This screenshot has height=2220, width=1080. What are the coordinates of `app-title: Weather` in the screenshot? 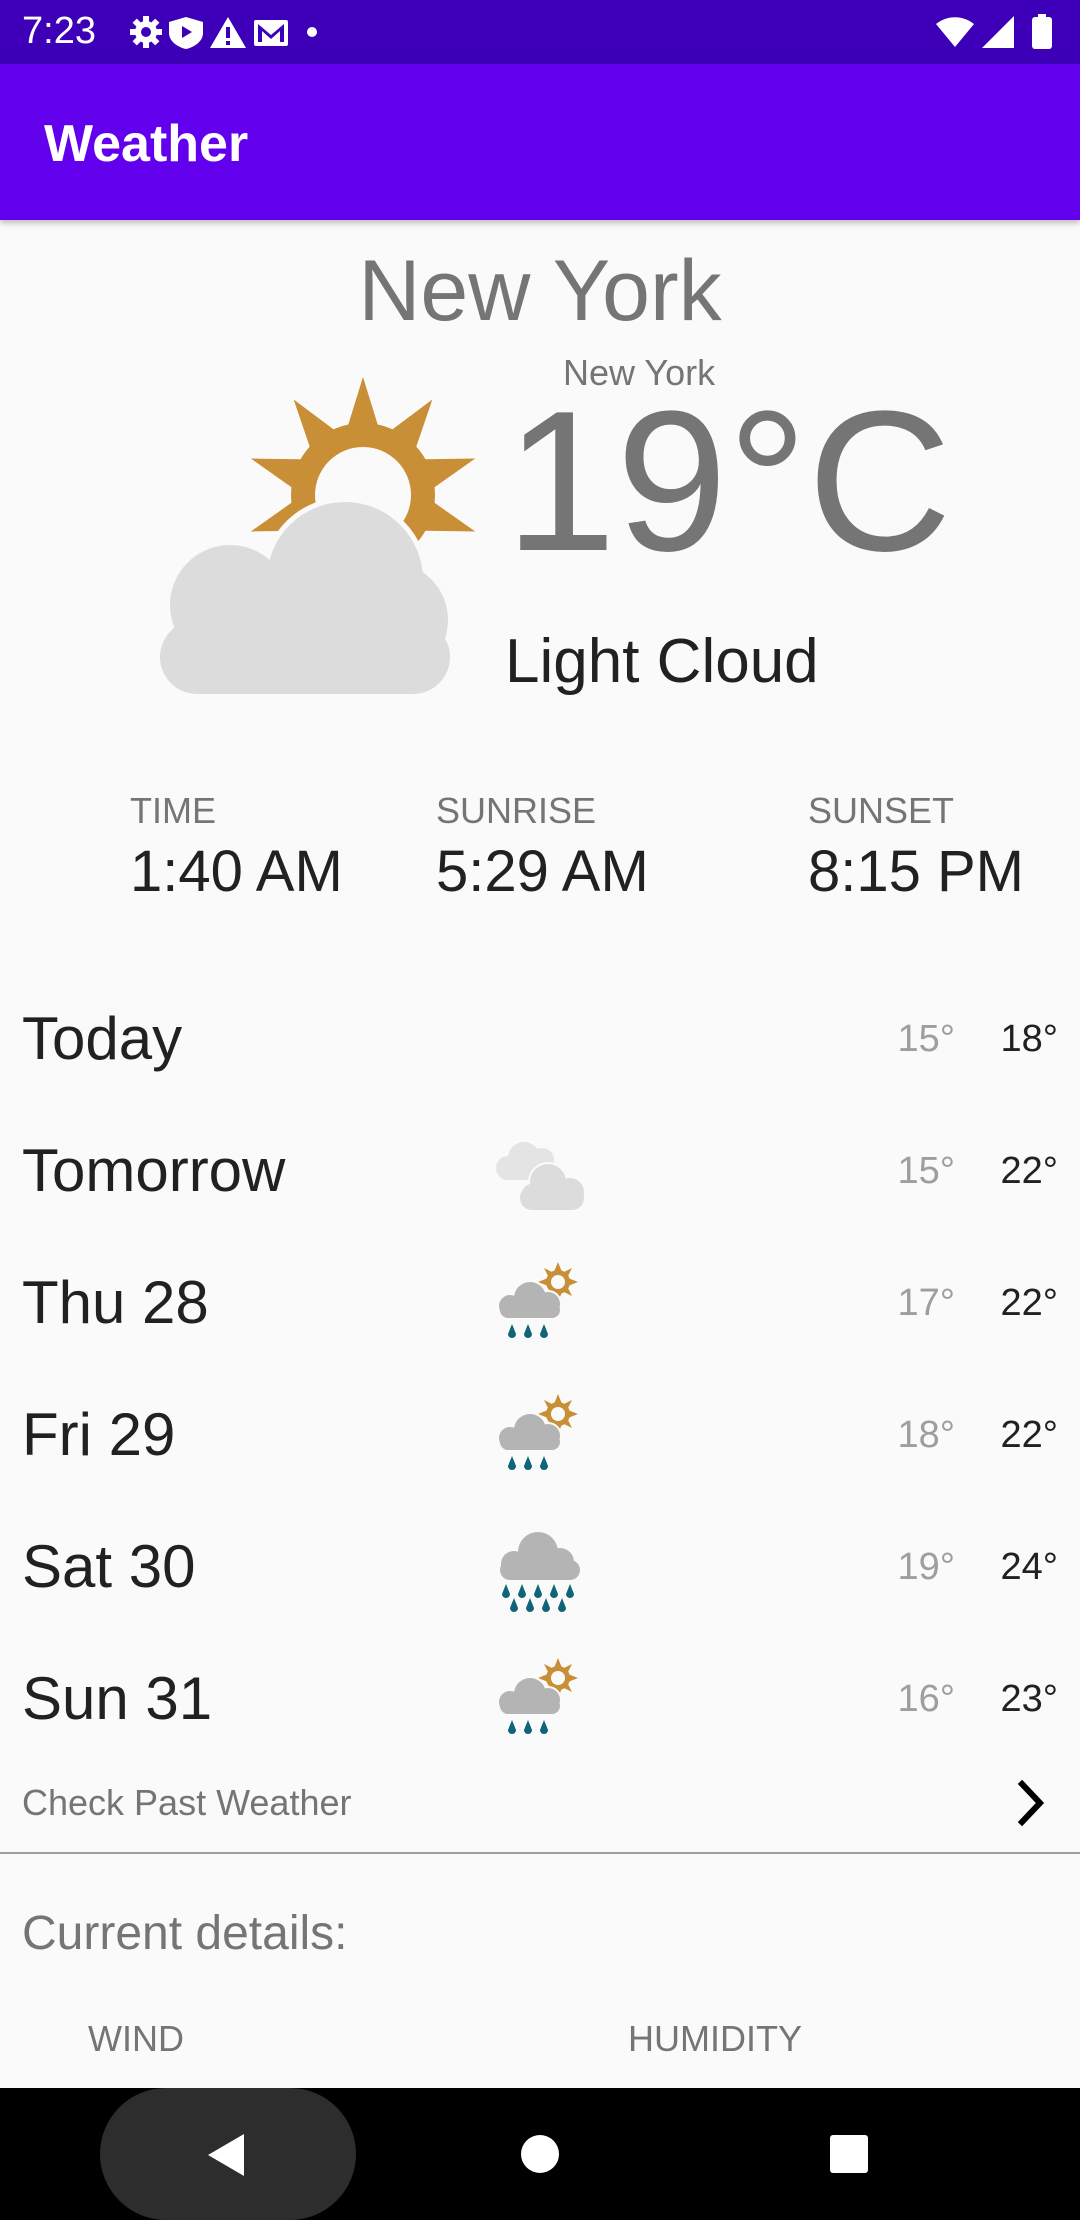 It's located at (146, 144).